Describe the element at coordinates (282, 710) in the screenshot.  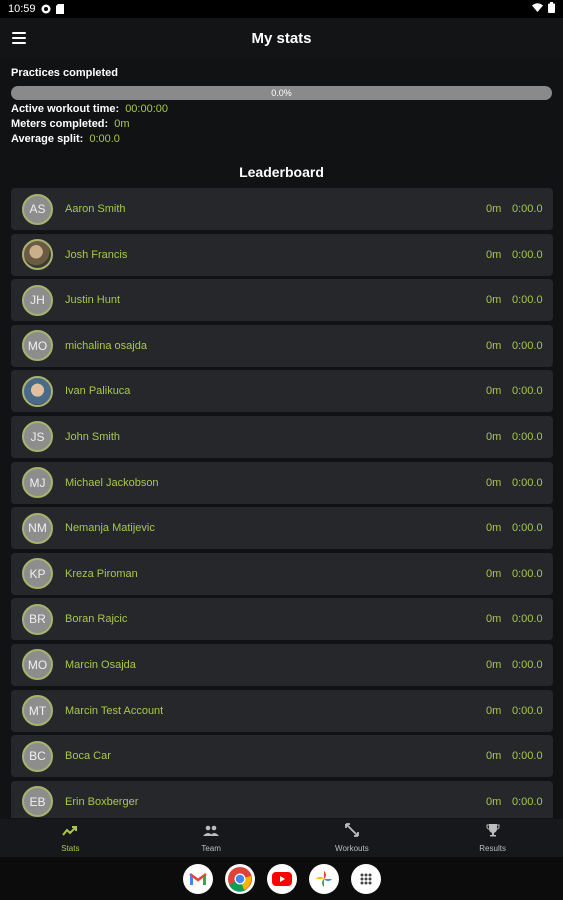
I see `leaderboard-row: MT Marcin Test Account 0m 0:00.0` at that location.